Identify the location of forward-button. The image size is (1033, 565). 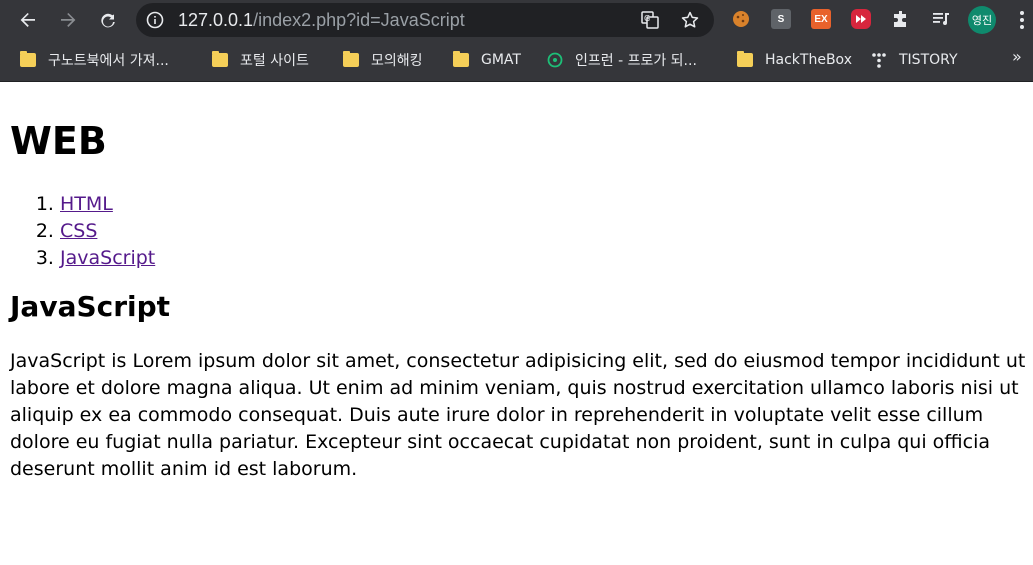
(68, 20).